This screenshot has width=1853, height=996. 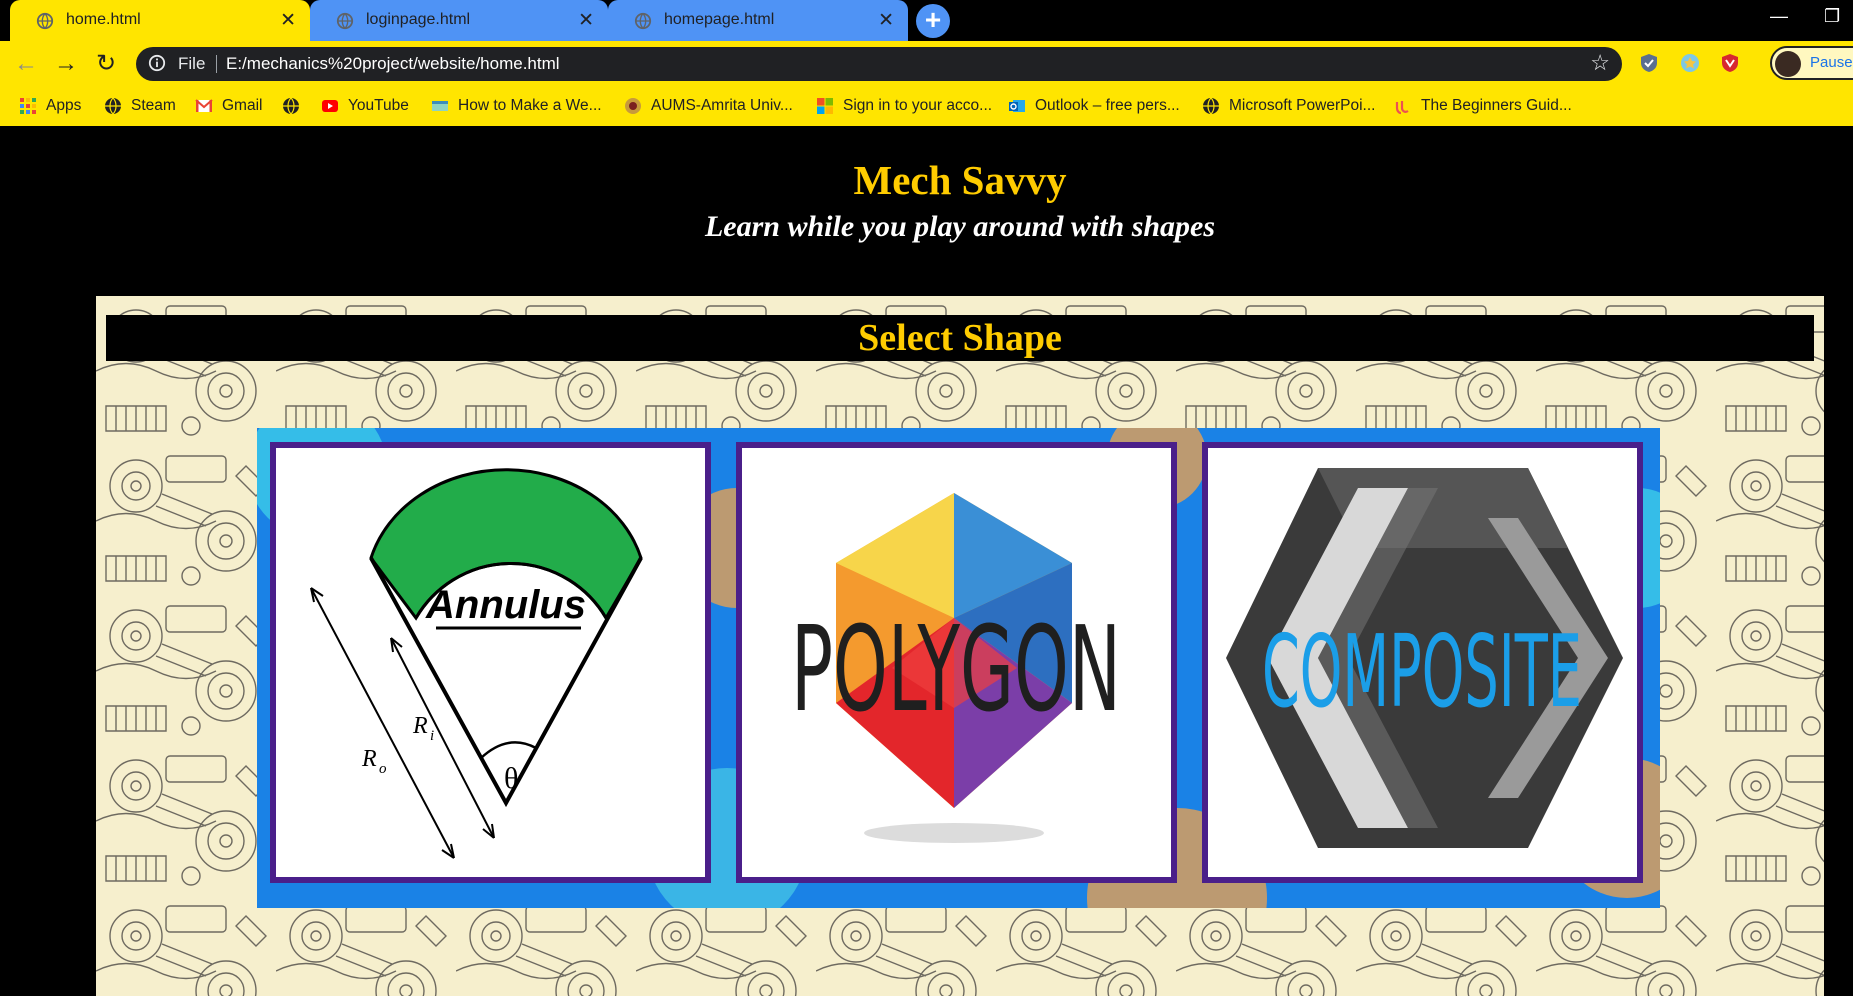 I want to click on back-arrow-icon: ←, so click(x=26, y=64).